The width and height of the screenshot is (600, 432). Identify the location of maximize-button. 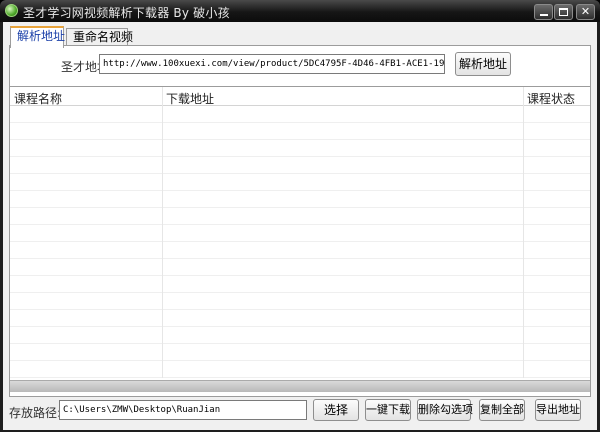
(563, 12).